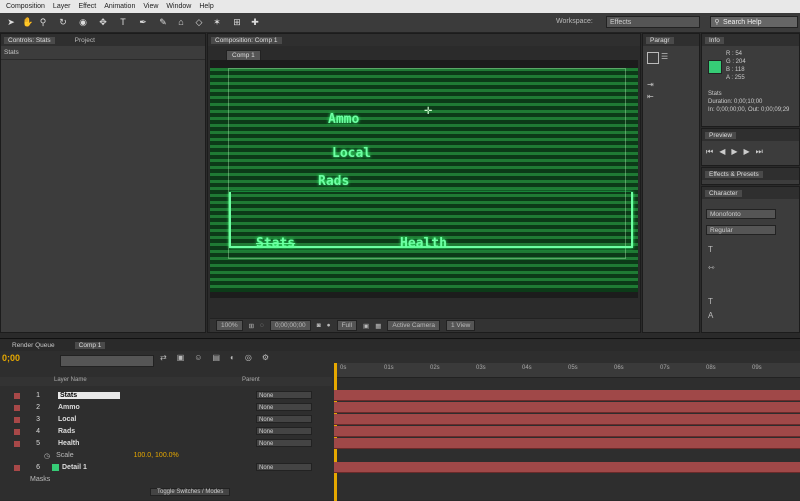 This screenshot has height=501, width=800. What do you see at coordinates (156, 455) in the screenshot?
I see `scale-value: 100.0, 100.0%` at bounding box center [156, 455].